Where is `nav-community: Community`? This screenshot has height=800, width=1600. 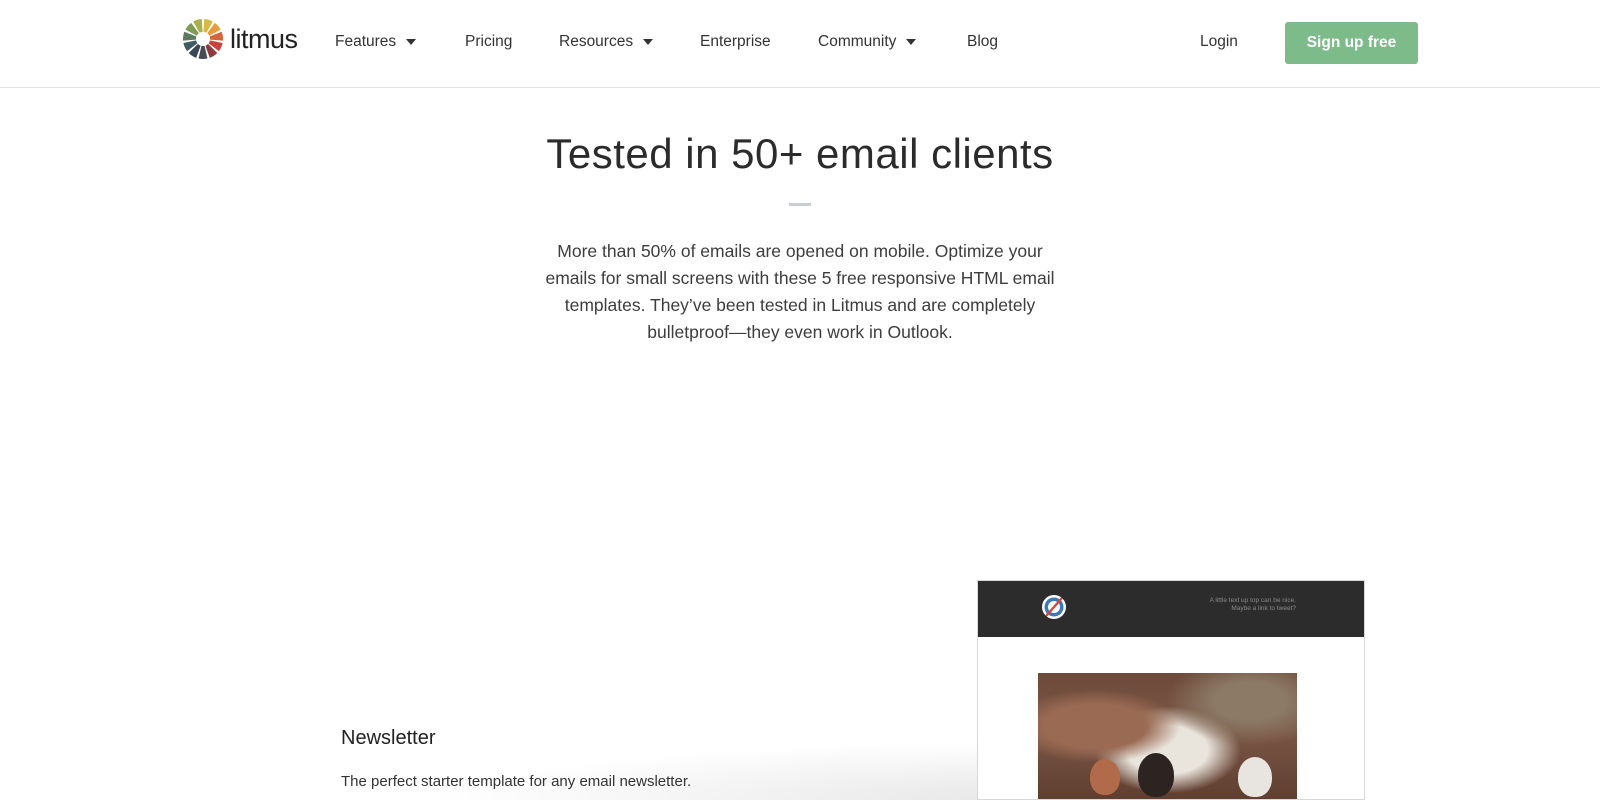
nav-community: Community is located at coordinates (867, 42).